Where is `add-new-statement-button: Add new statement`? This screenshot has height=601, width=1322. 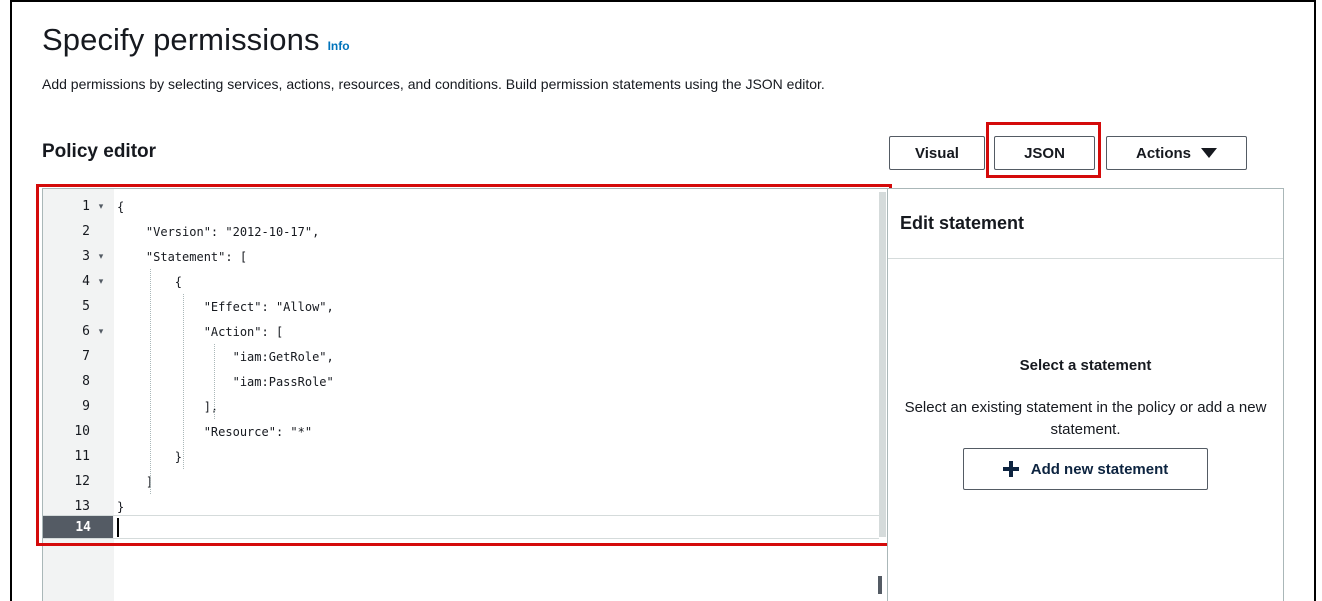 add-new-statement-button: Add new statement is located at coordinates (1085, 469).